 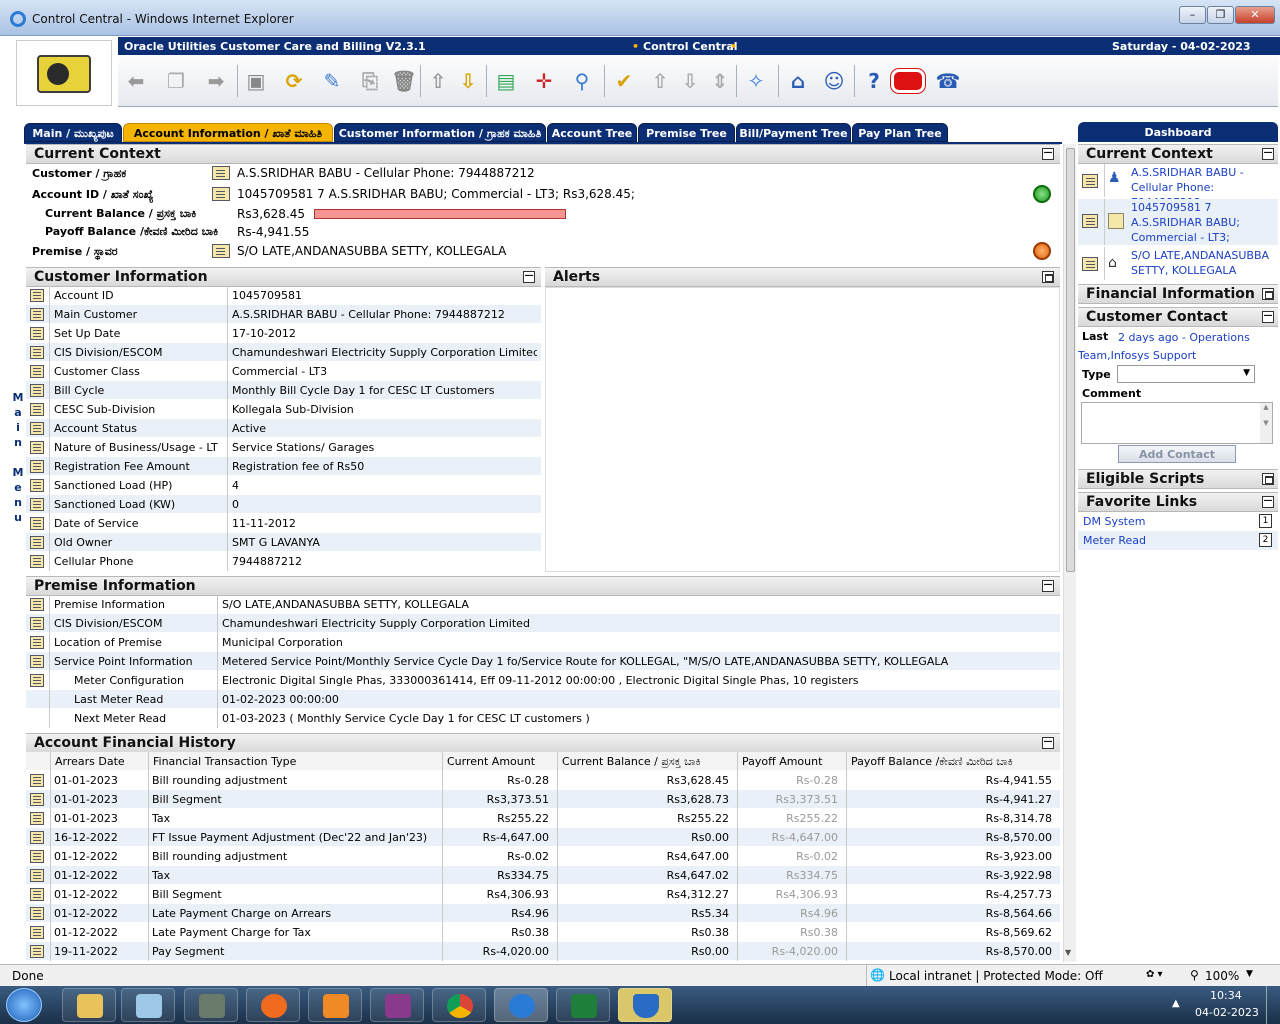 What do you see at coordinates (582, 81) in the screenshot?
I see `search-icon: ⚲` at bounding box center [582, 81].